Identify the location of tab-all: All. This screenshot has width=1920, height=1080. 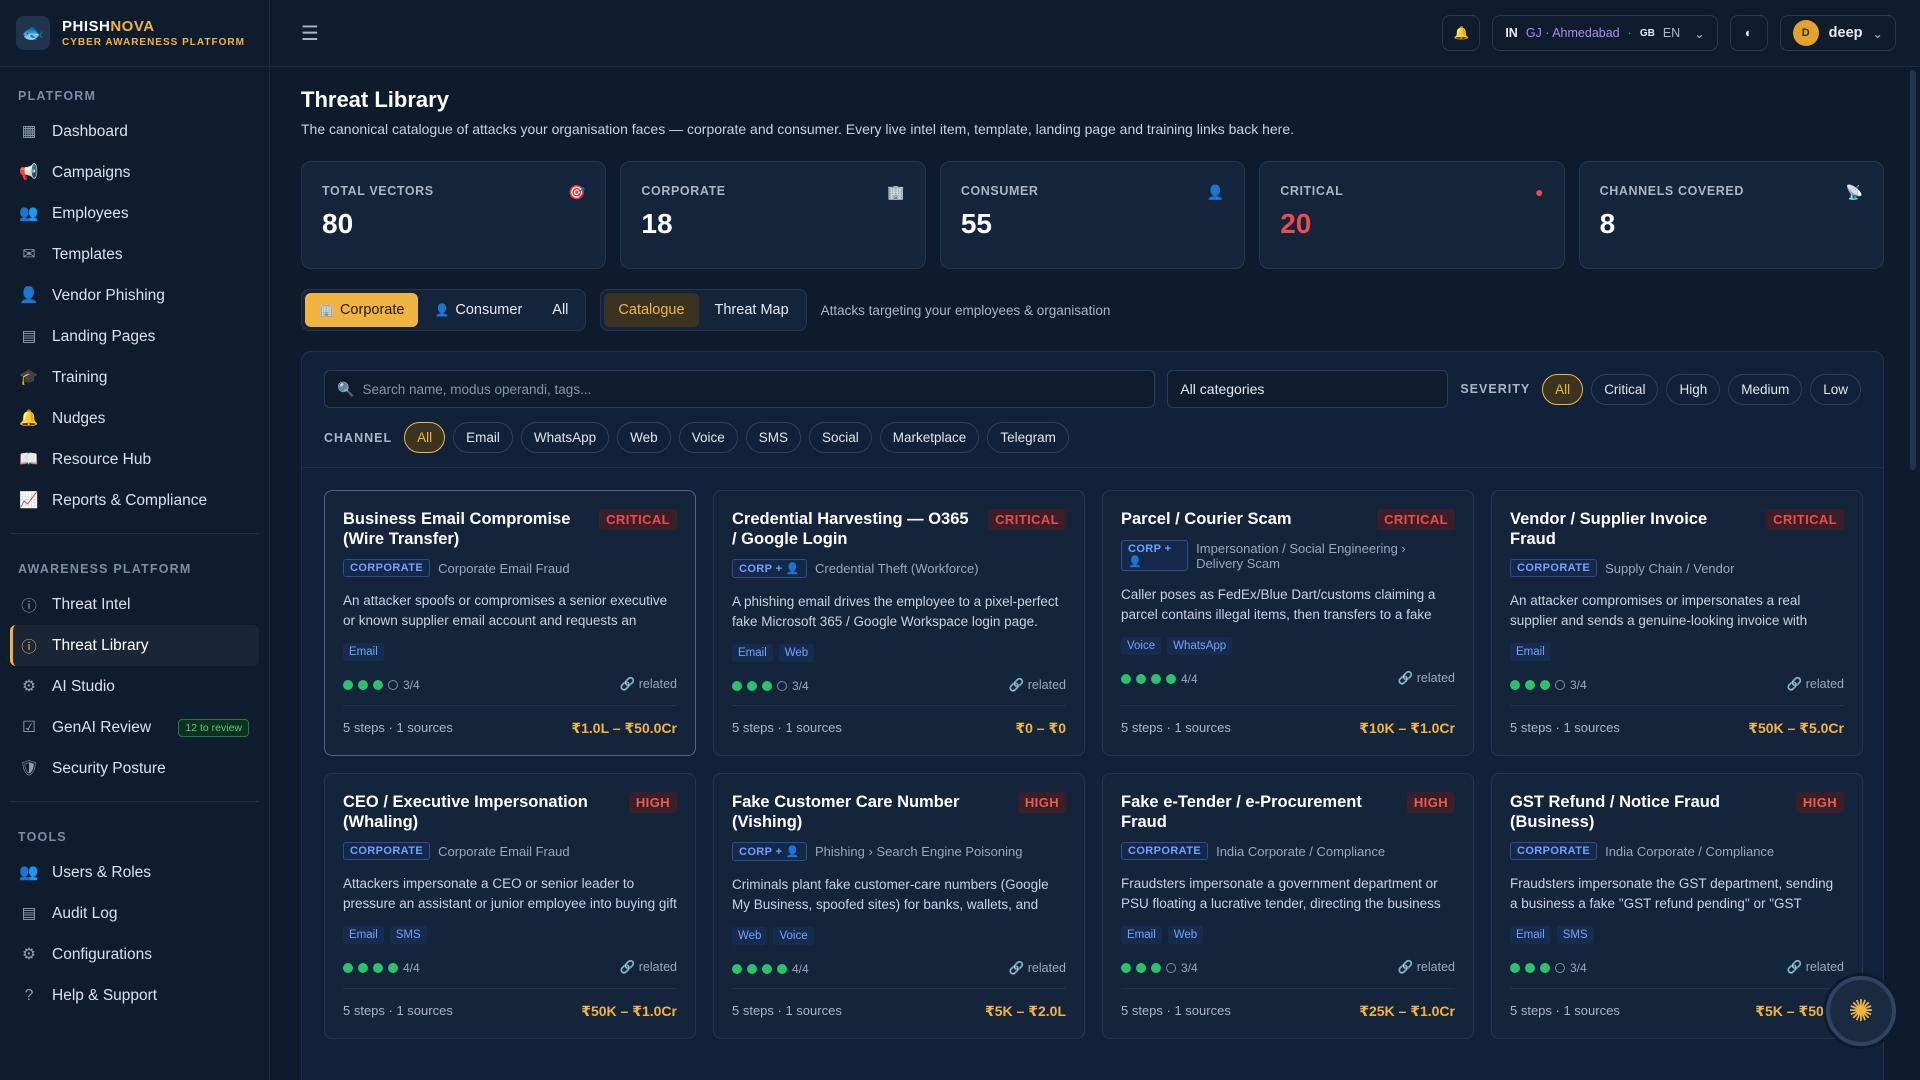
(560, 310).